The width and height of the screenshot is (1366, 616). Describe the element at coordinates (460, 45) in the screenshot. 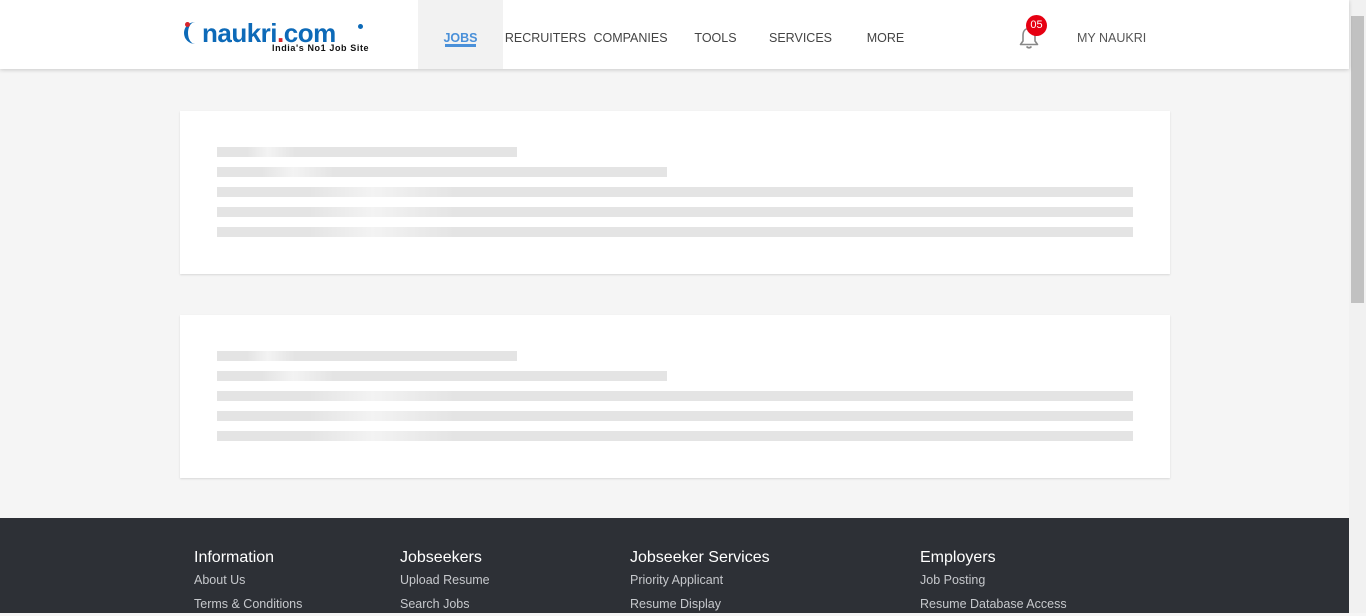

I see `active-underline` at that location.